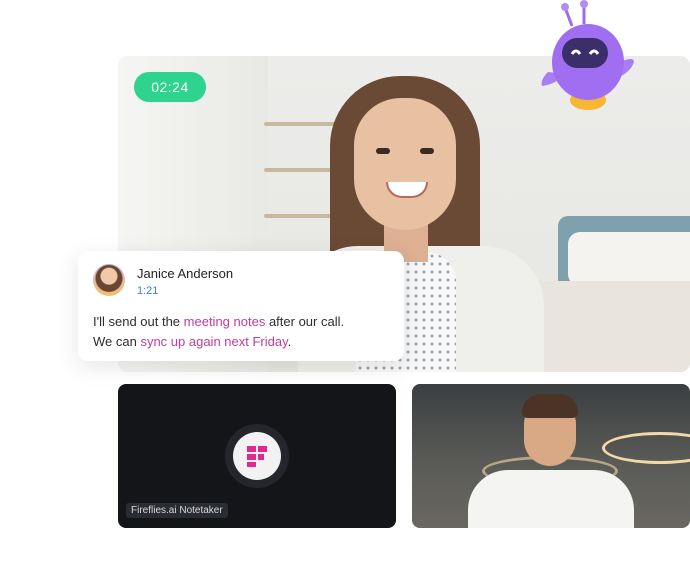 Image resolution: width=690 pixels, height=584 pixels. I want to click on participant-shirt, so click(551, 499).